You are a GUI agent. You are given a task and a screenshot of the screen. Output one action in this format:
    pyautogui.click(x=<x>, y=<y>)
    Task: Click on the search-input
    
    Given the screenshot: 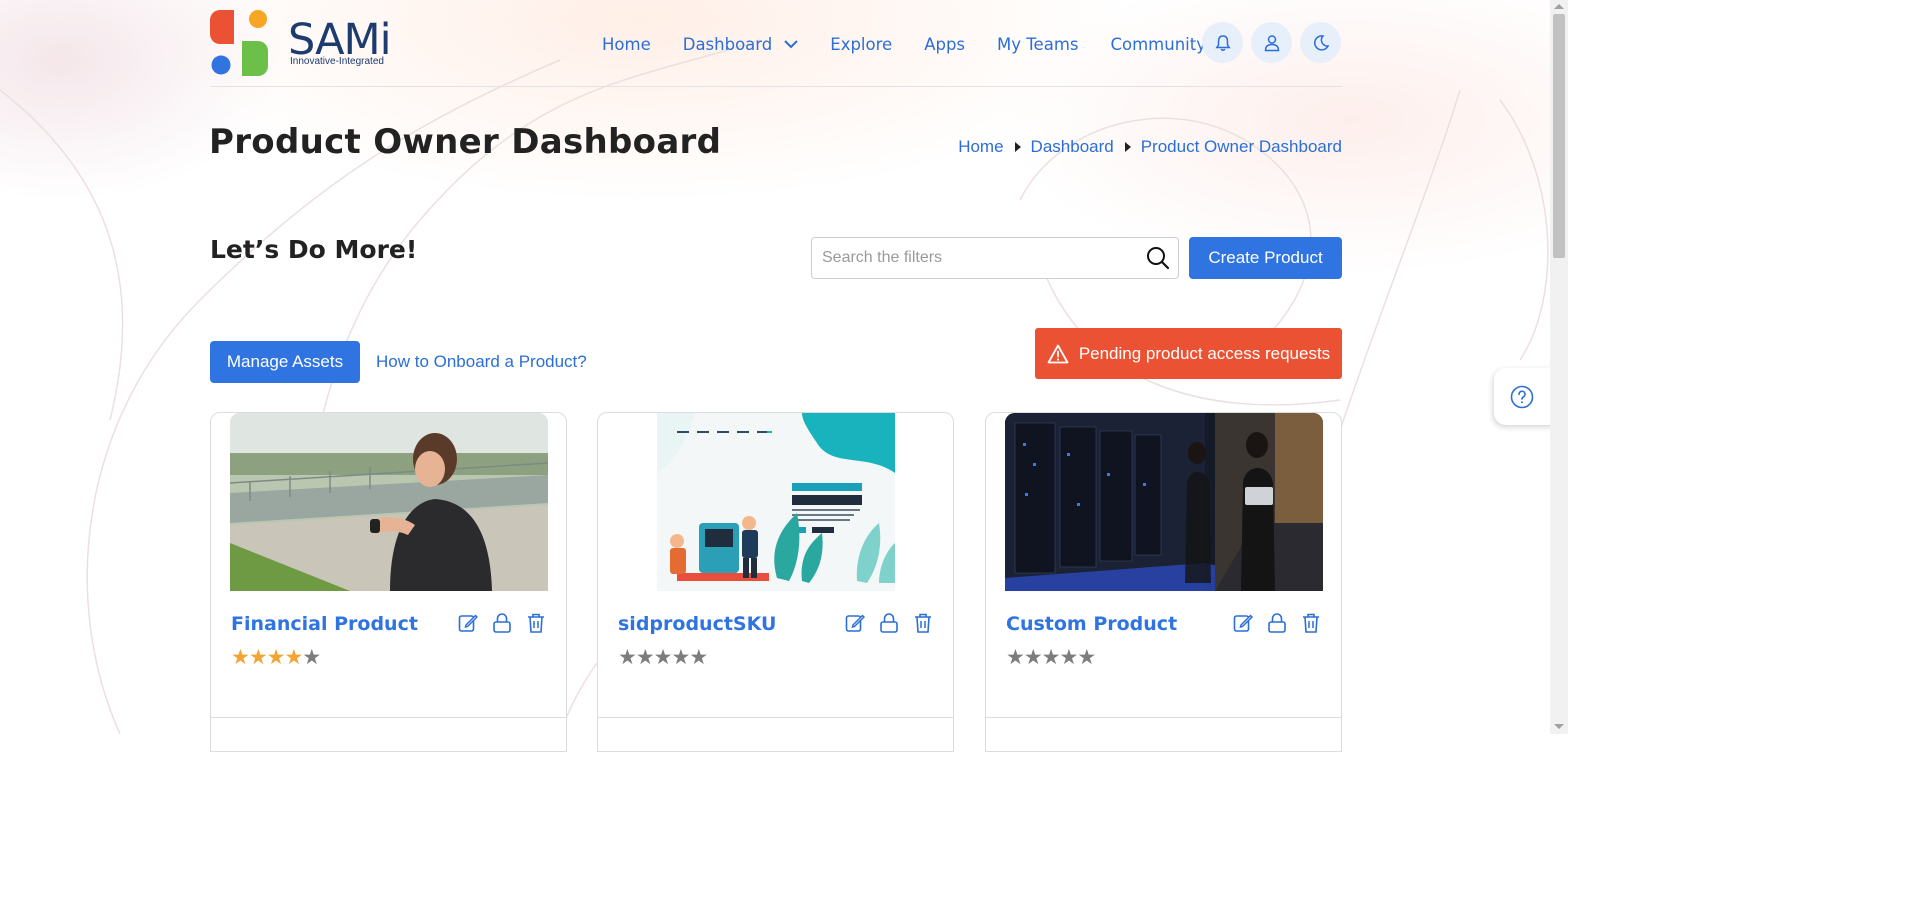 What is the action you would take?
    pyautogui.click(x=972, y=258)
    